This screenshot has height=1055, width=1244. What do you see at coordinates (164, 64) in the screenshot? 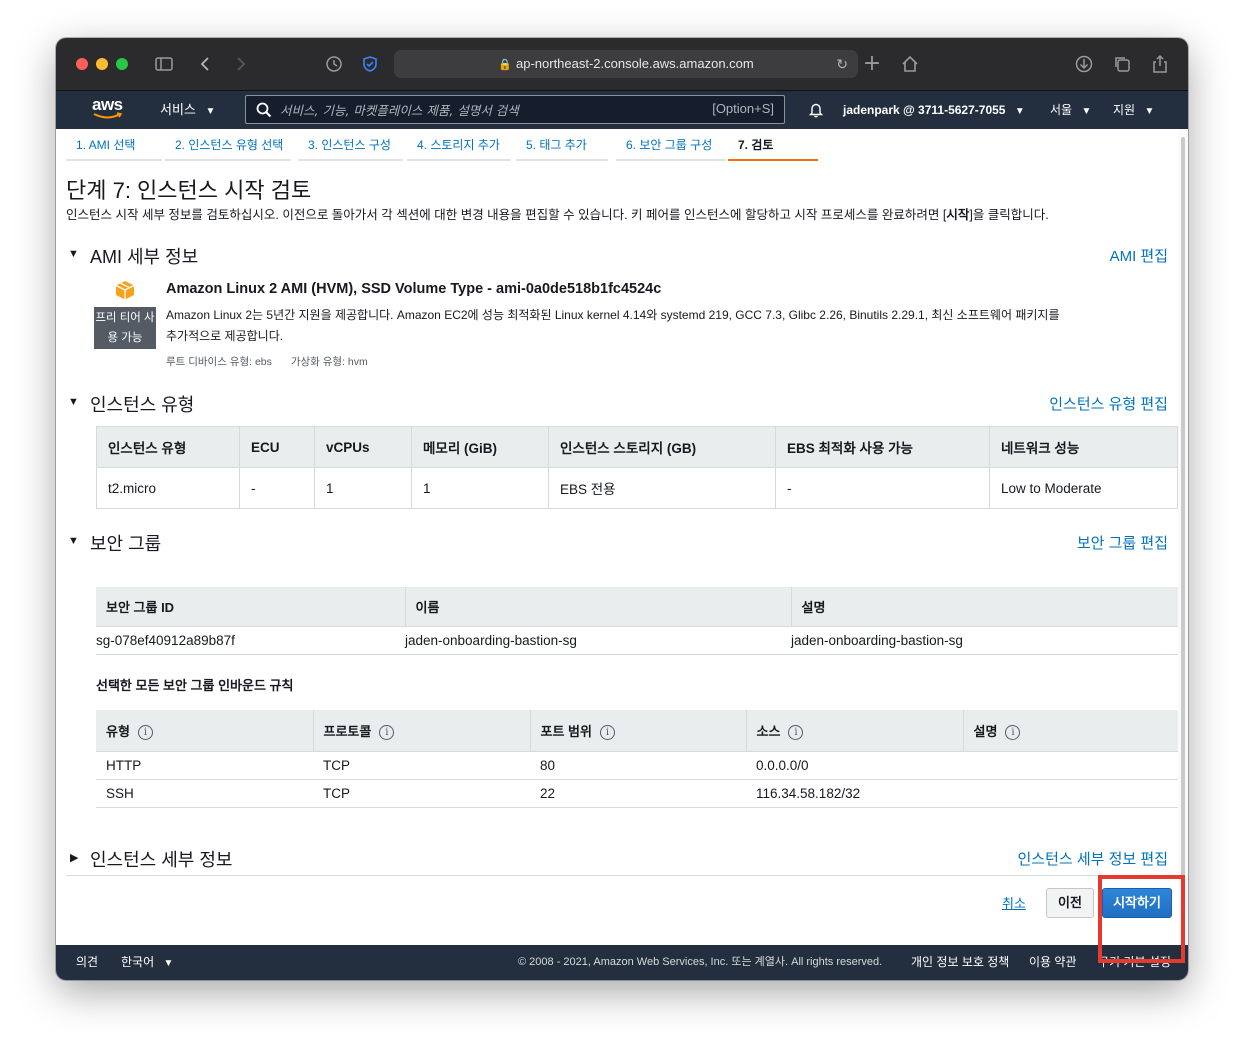
I see `sidebar-icon` at bounding box center [164, 64].